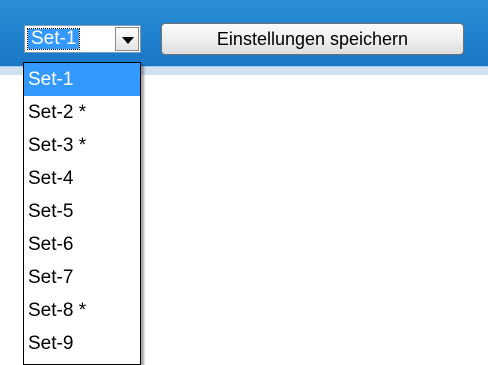 This screenshot has width=488, height=365. What do you see at coordinates (82, 343) in the screenshot?
I see `dropdown-option: Set-9` at bounding box center [82, 343].